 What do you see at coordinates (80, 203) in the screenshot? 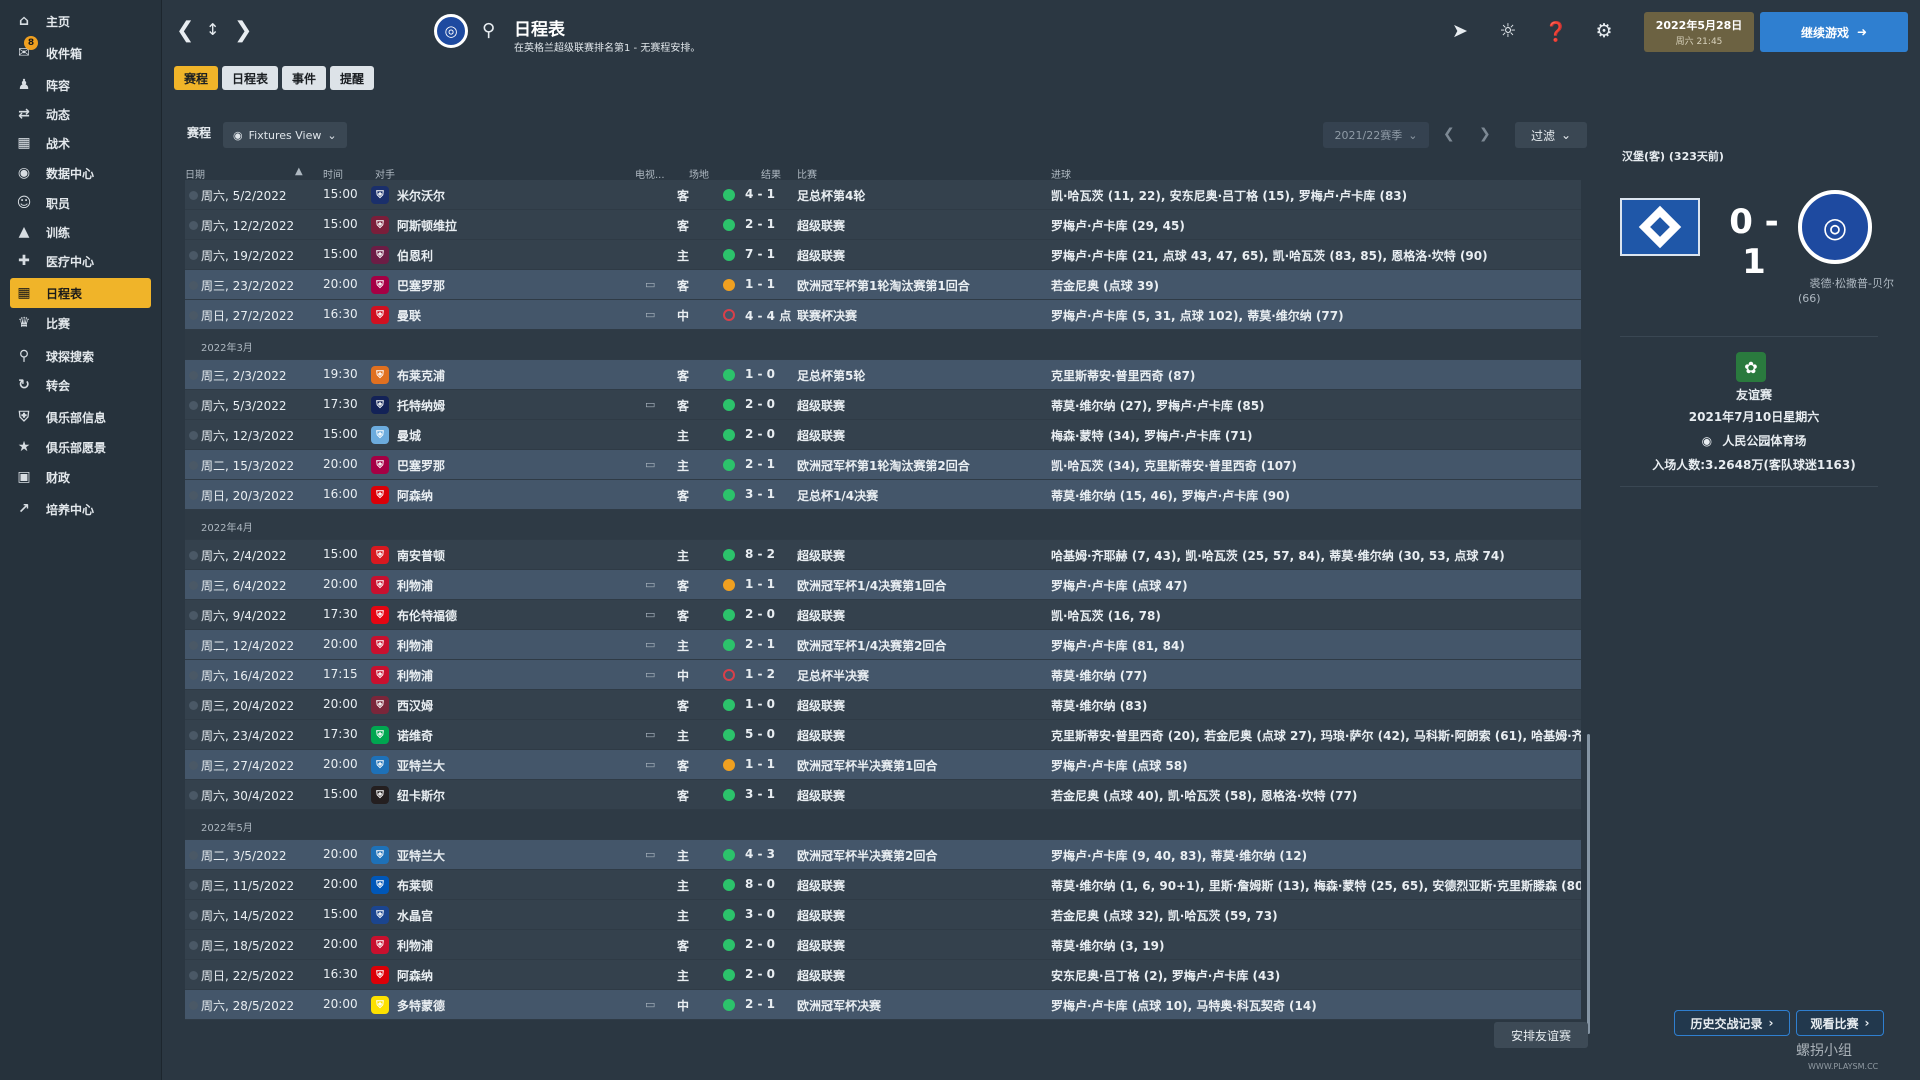
I see `sidebar-item-6: ☺ 职员` at bounding box center [80, 203].